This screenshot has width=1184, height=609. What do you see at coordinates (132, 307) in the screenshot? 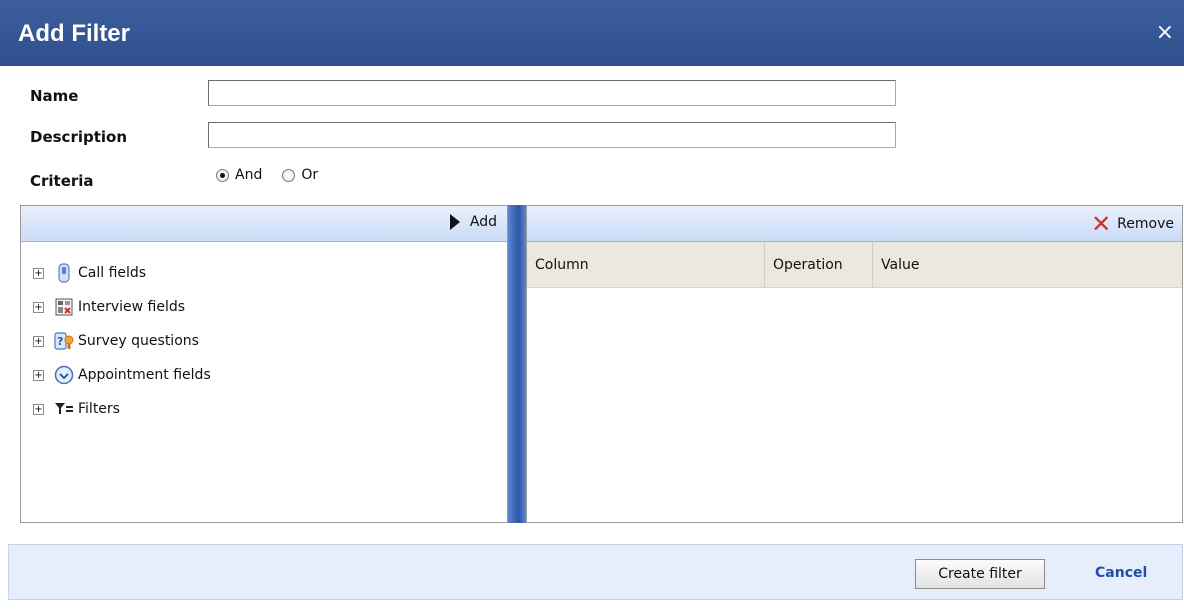
I see `tree-item-label: Interview fields` at bounding box center [132, 307].